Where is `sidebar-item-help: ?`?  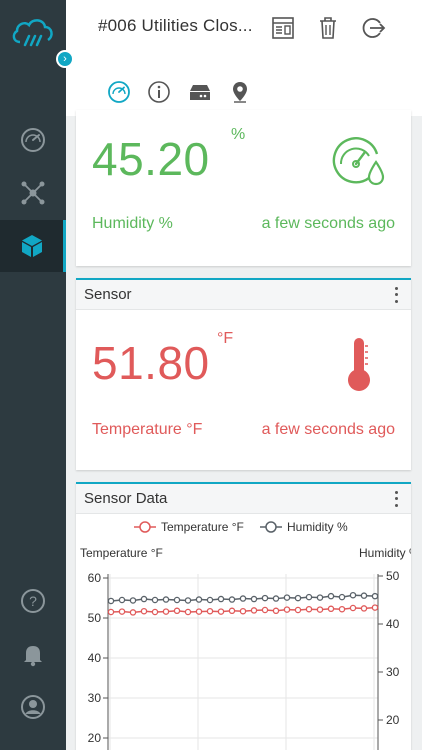 sidebar-item-help: ? is located at coordinates (33, 601).